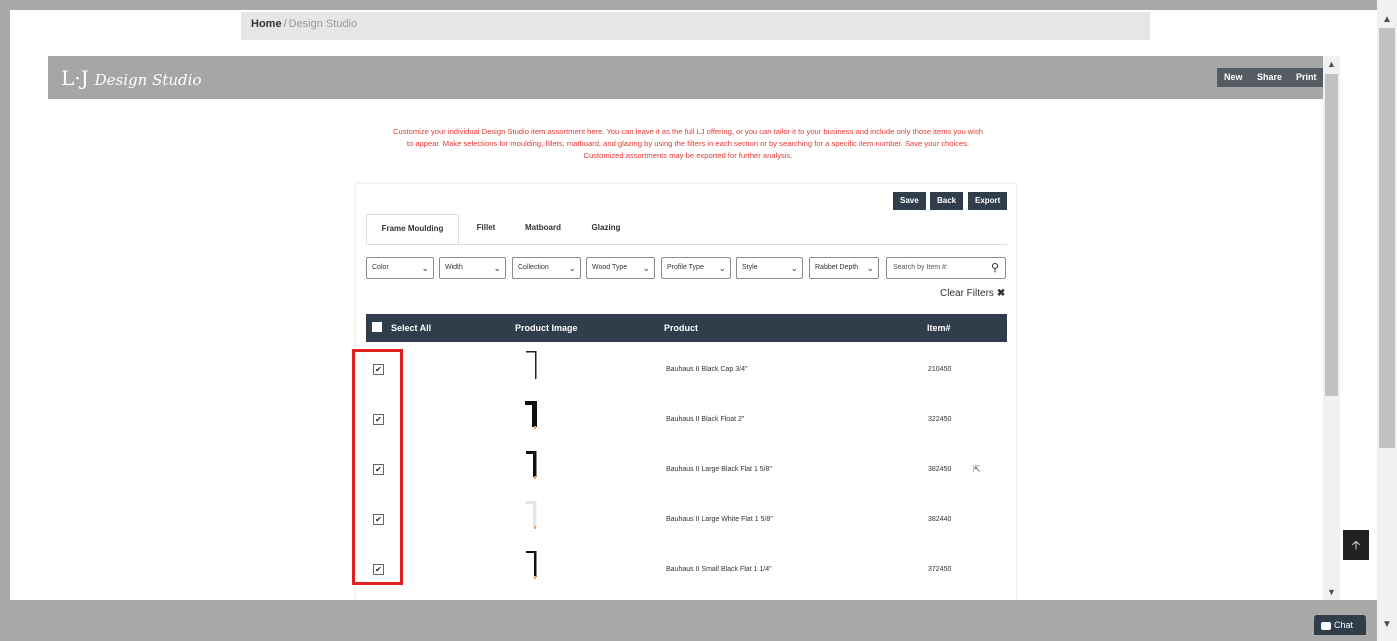 The image size is (1397, 641). Describe the element at coordinates (685, 267) in the screenshot. I see `profile-type-filter-label: Profile Type` at that location.